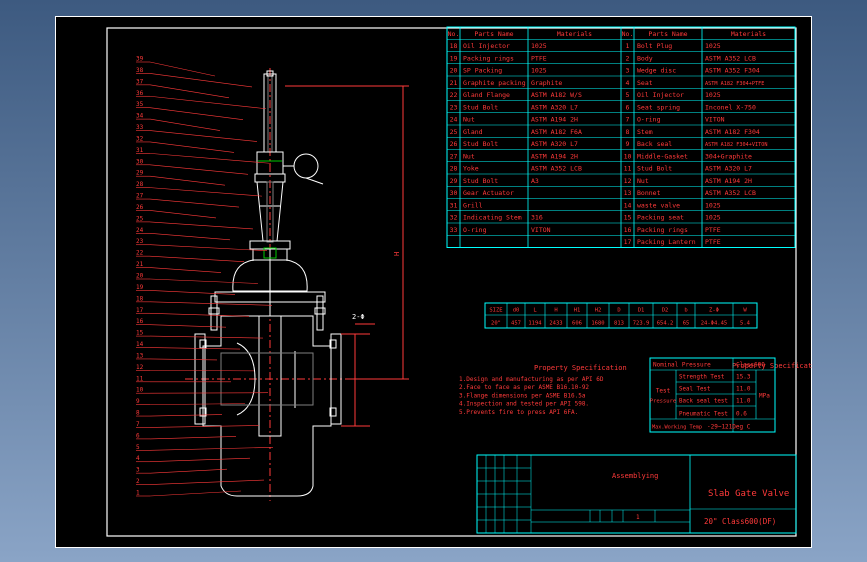 The image size is (867, 562). I want to click on valve-body, so click(267, 406).